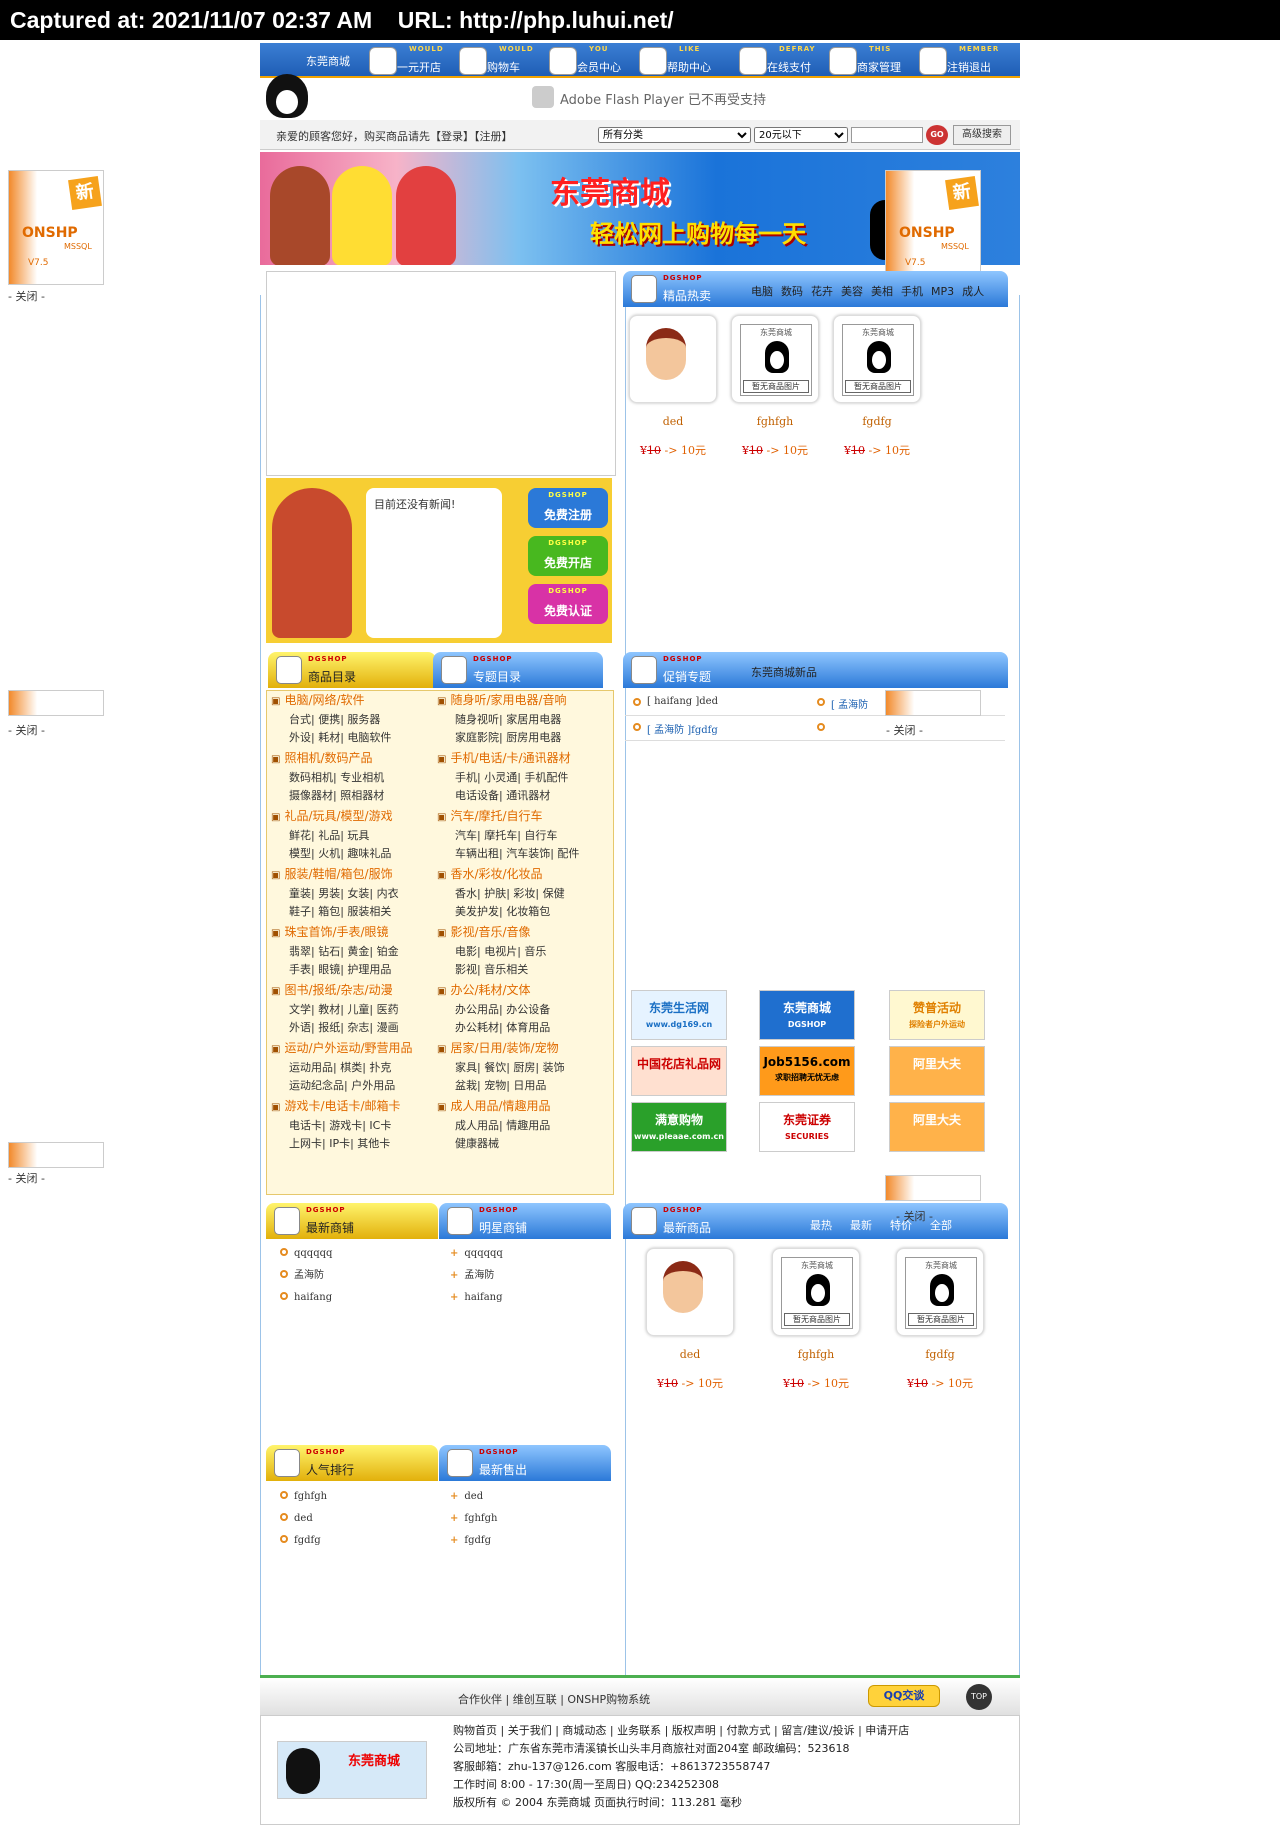 The image size is (1280, 1825). I want to click on link-zanpu: 赞普活动 探险者户外运动, so click(937, 1015).